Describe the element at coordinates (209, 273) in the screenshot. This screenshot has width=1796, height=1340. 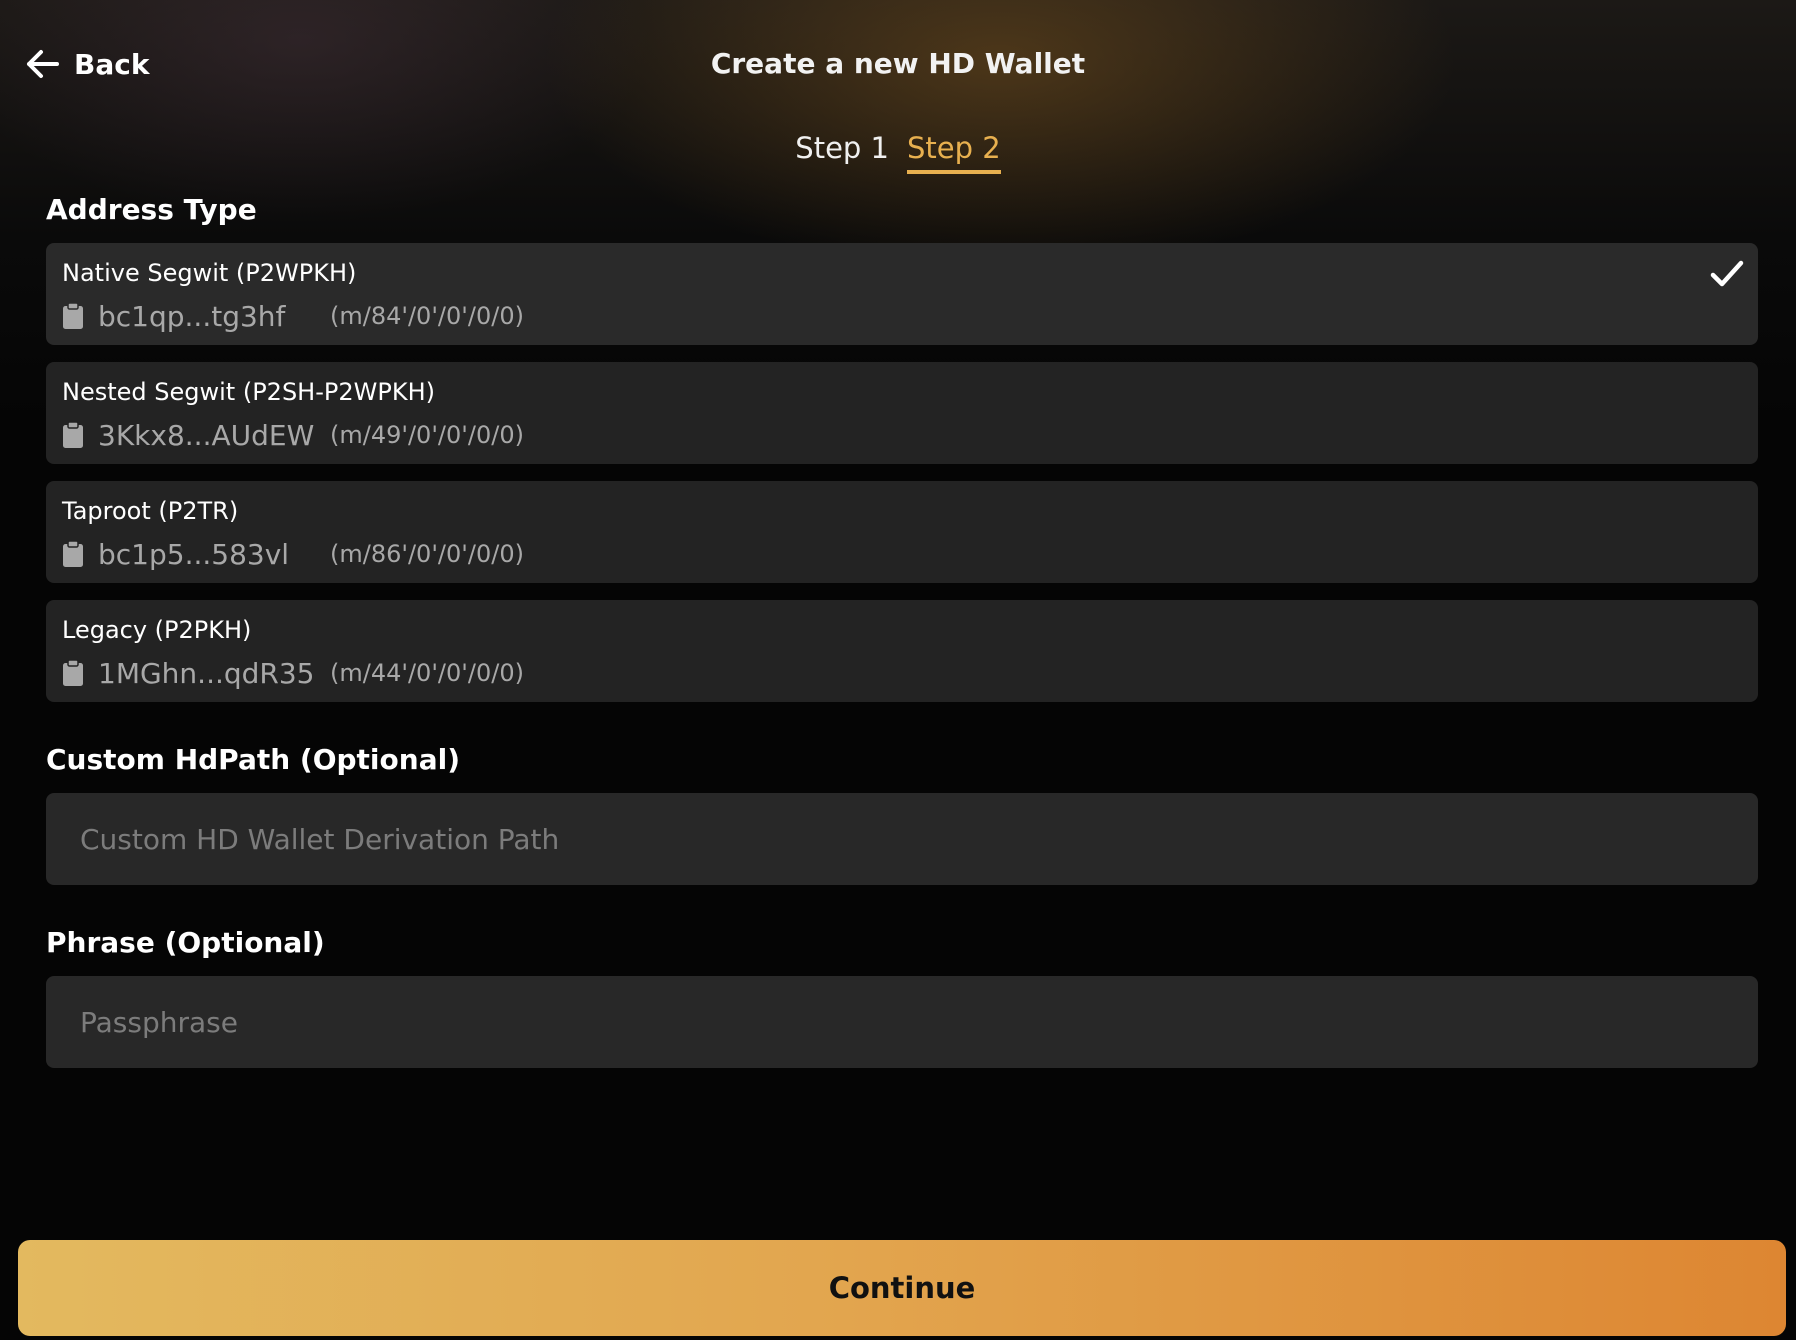
I see `option-name: Native Segwit (P2WPKH)` at that location.